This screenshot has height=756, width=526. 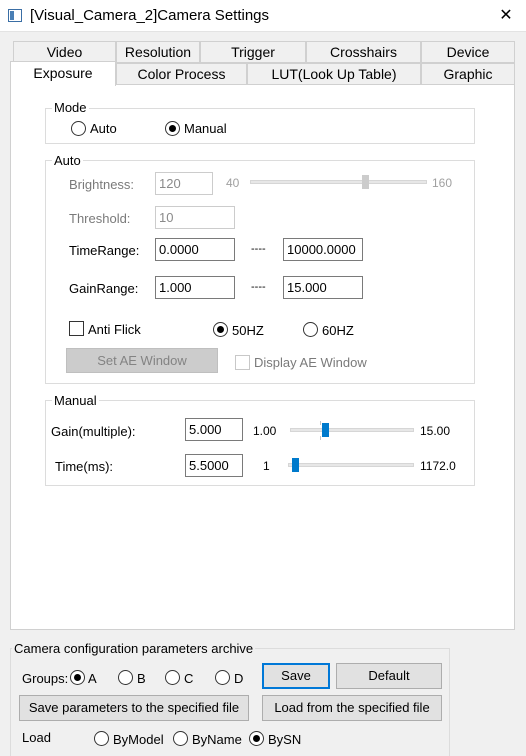 What do you see at coordinates (265, 431) in the screenshot?
I see `gain-min: 1.00` at bounding box center [265, 431].